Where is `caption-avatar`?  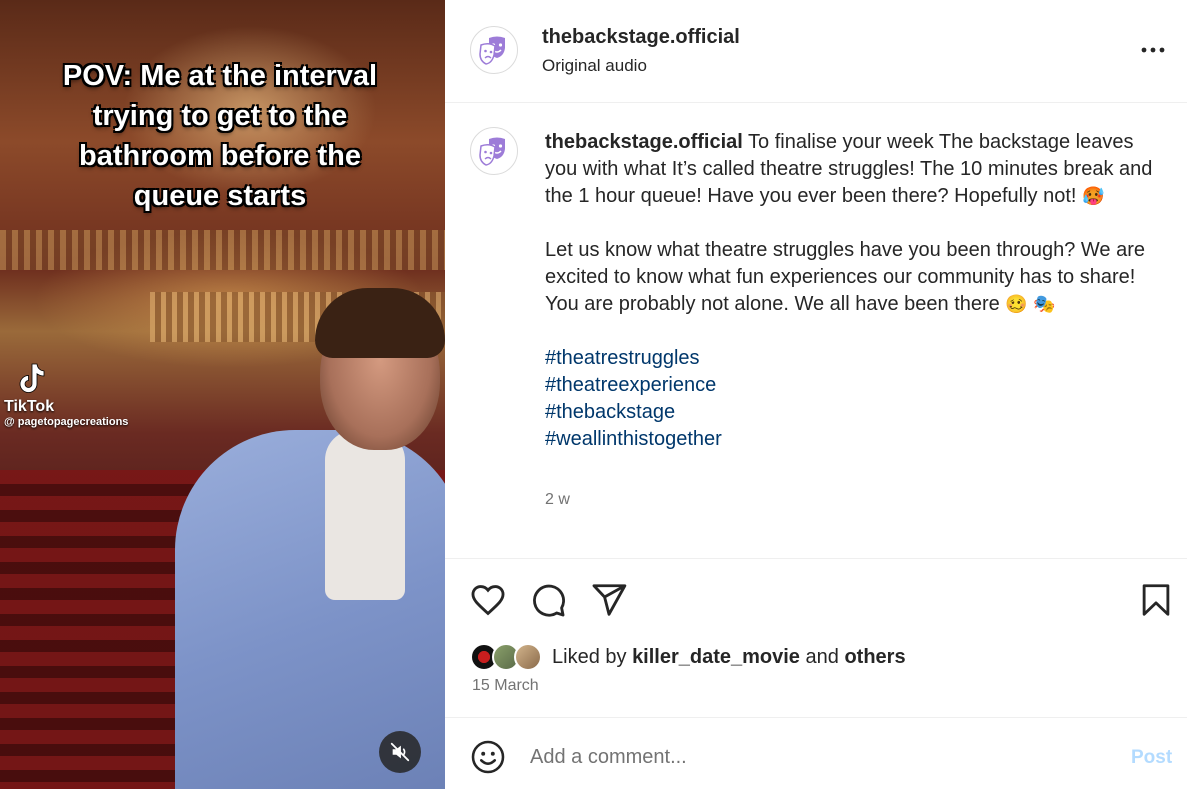 caption-avatar is located at coordinates (494, 151).